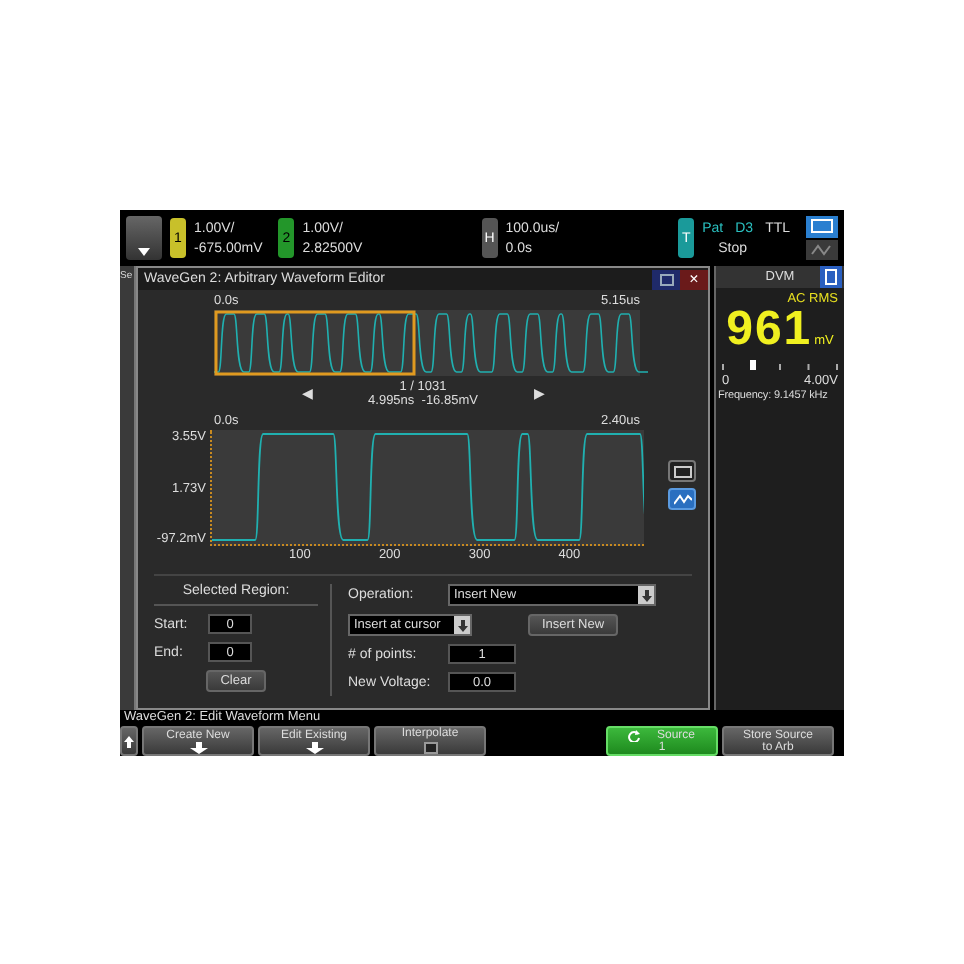  I want to click on waveform-icon, so click(682, 499).